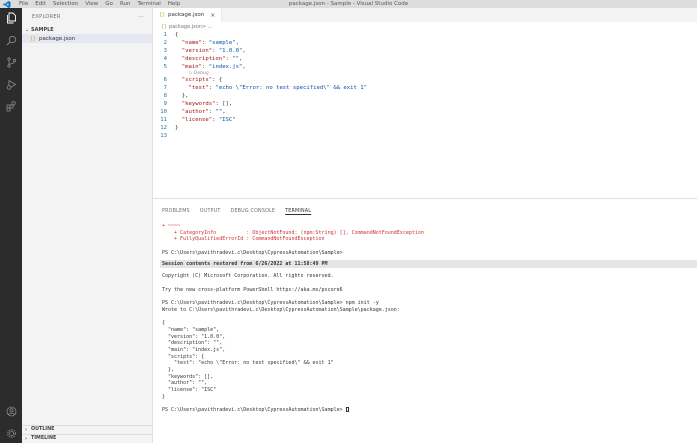 The height and width of the screenshot is (443, 697). Describe the element at coordinates (87, 38) in the screenshot. I see `file-item-package-json: {} package.json` at that location.